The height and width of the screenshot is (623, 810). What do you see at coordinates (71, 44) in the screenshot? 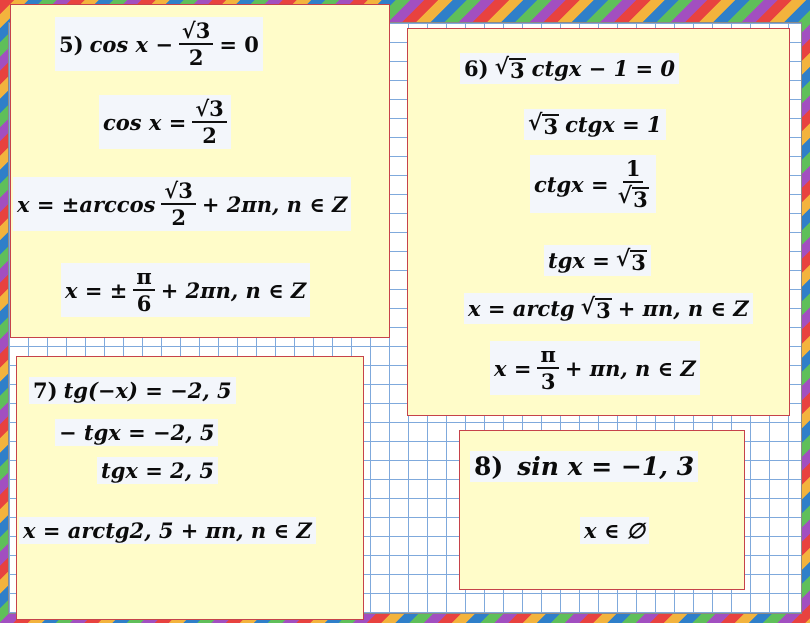
I see `task-5-number: 5)` at bounding box center [71, 44].